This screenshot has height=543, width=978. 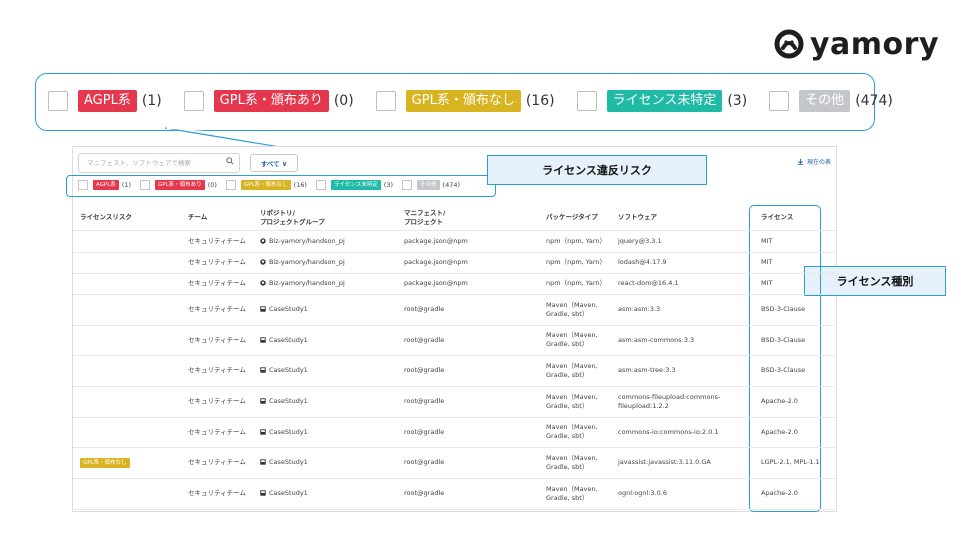 What do you see at coordinates (307, 283) in the screenshot?
I see `repository-name: Biz-yamory/handson_pj` at bounding box center [307, 283].